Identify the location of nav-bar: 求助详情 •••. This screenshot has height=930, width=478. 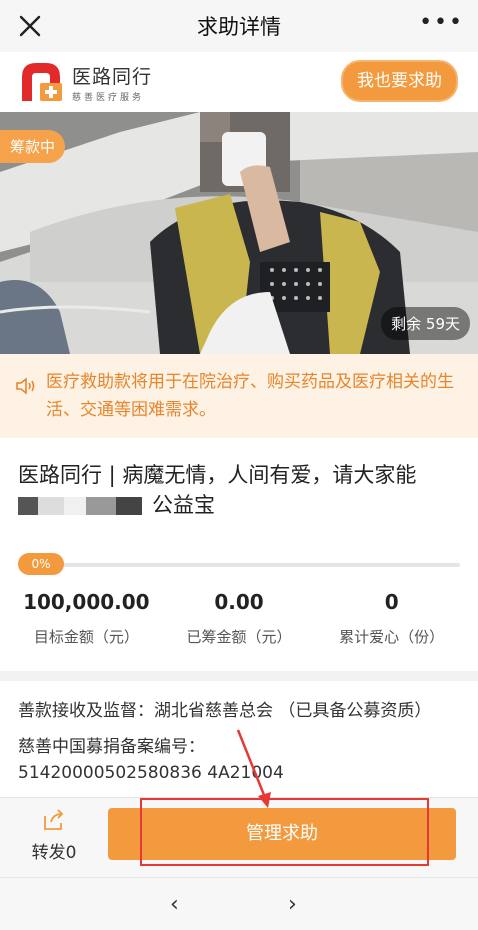
(239, 26).